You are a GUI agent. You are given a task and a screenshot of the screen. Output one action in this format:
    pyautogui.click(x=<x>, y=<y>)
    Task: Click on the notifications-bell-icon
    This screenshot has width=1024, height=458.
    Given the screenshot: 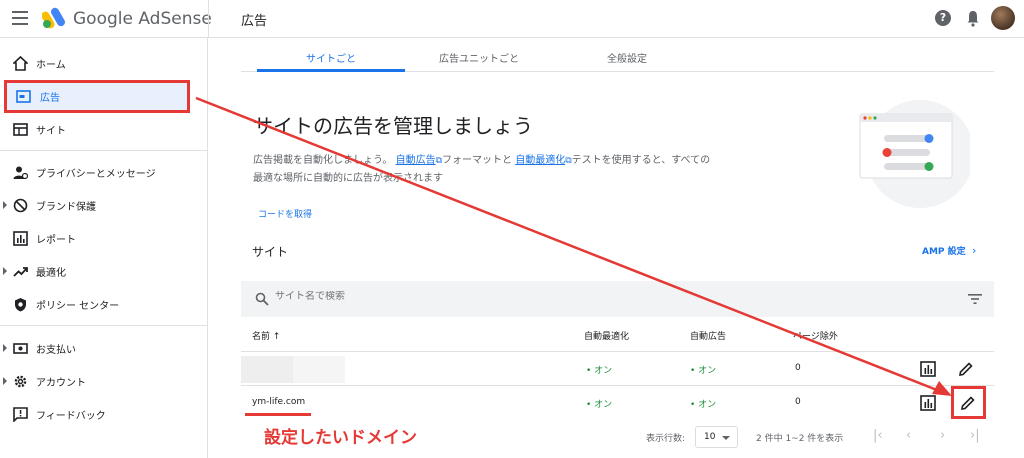 What is the action you would take?
    pyautogui.click(x=973, y=18)
    